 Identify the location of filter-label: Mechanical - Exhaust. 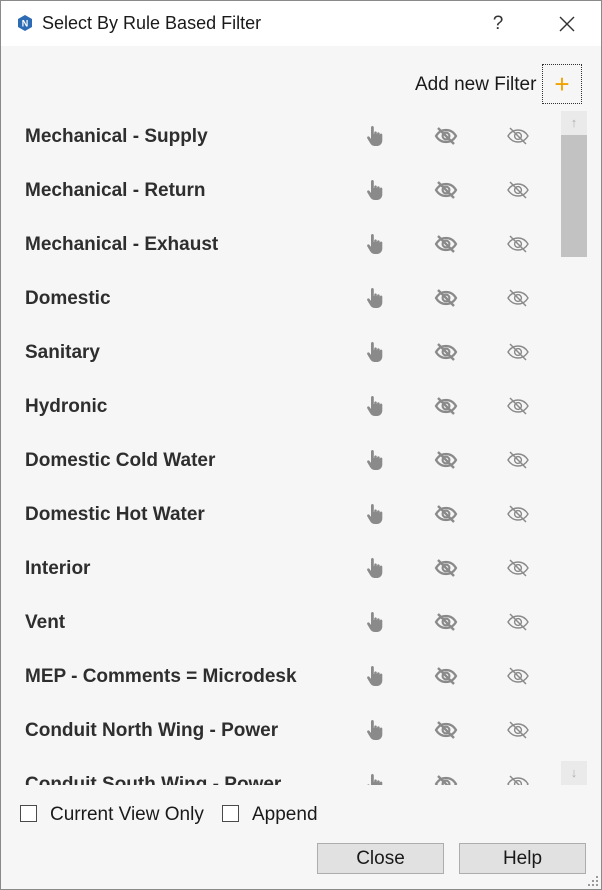
(121, 245).